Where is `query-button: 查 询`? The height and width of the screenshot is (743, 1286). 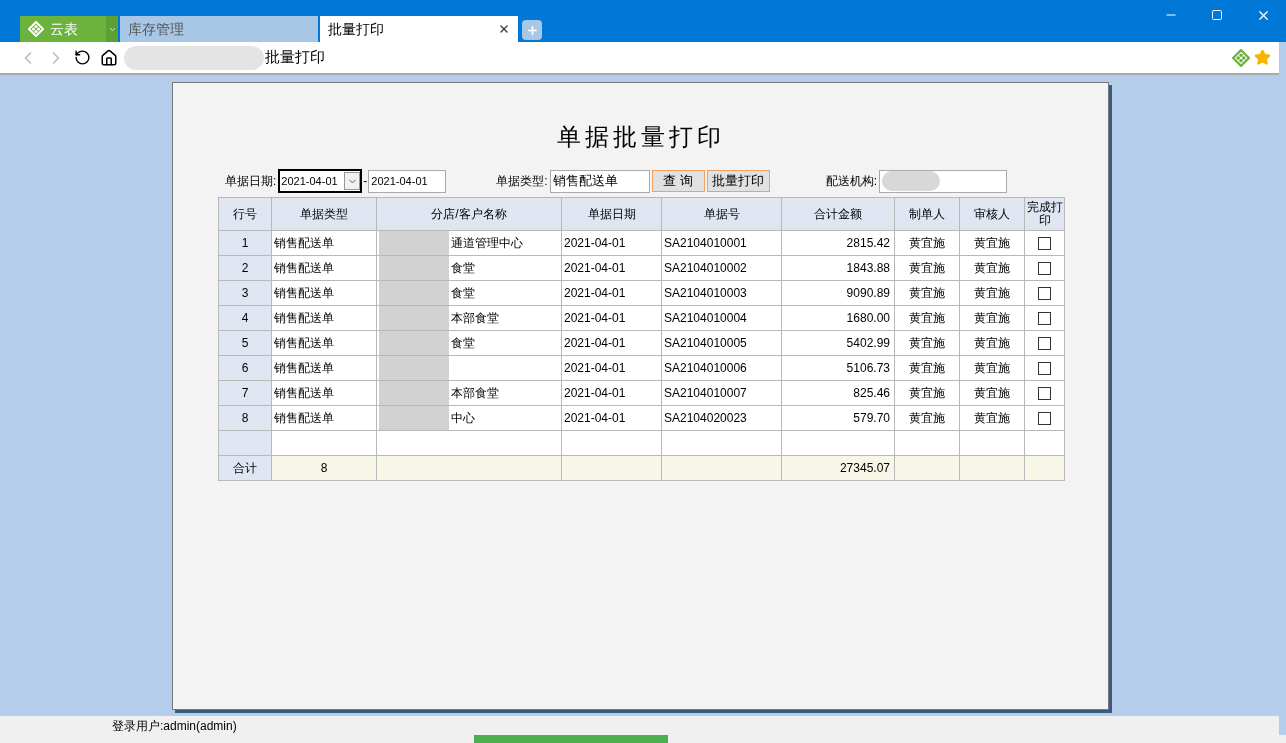
query-button: 查 询 is located at coordinates (678, 181).